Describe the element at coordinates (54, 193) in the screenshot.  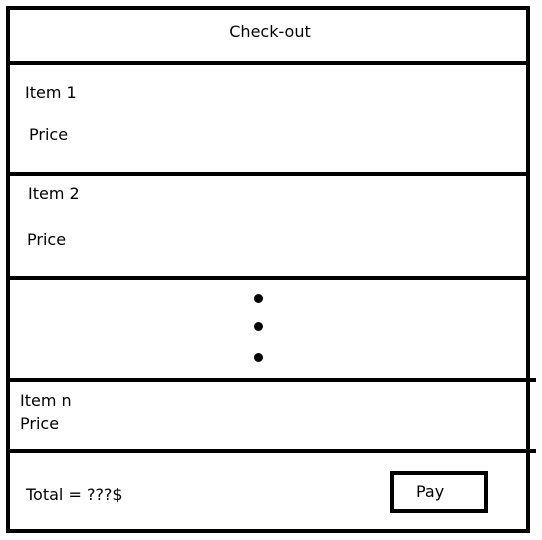
I see `item-name: Item 2` at that location.